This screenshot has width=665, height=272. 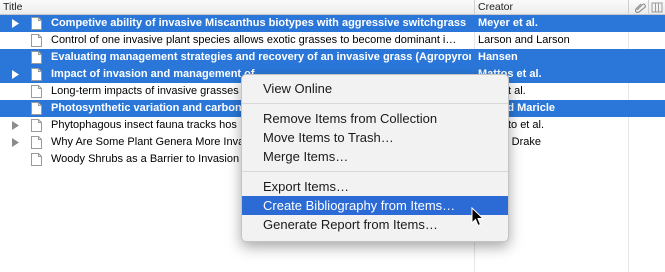 What do you see at coordinates (508, 23) in the screenshot?
I see `item-creator: Meyer et al.` at bounding box center [508, 23].